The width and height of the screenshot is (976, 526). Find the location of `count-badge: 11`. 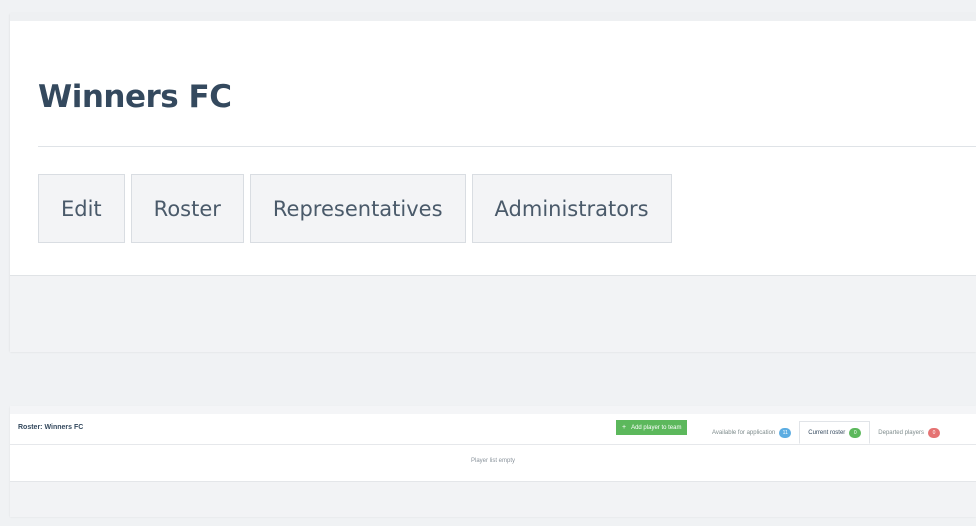

count-badge: 11 is located at coordinates (785, 432).